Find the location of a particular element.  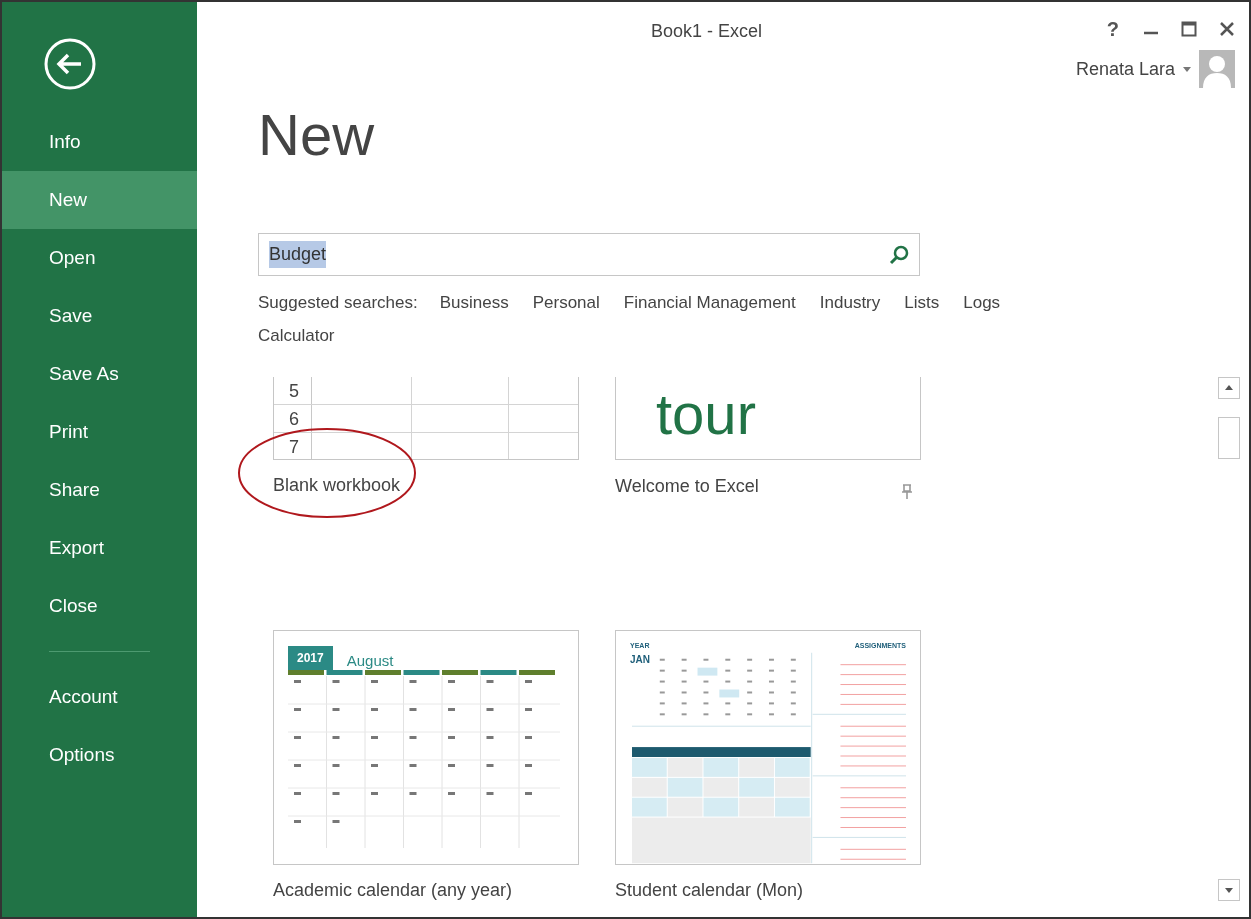

calendar-year: 2017 is located at coordinates (310, 658).